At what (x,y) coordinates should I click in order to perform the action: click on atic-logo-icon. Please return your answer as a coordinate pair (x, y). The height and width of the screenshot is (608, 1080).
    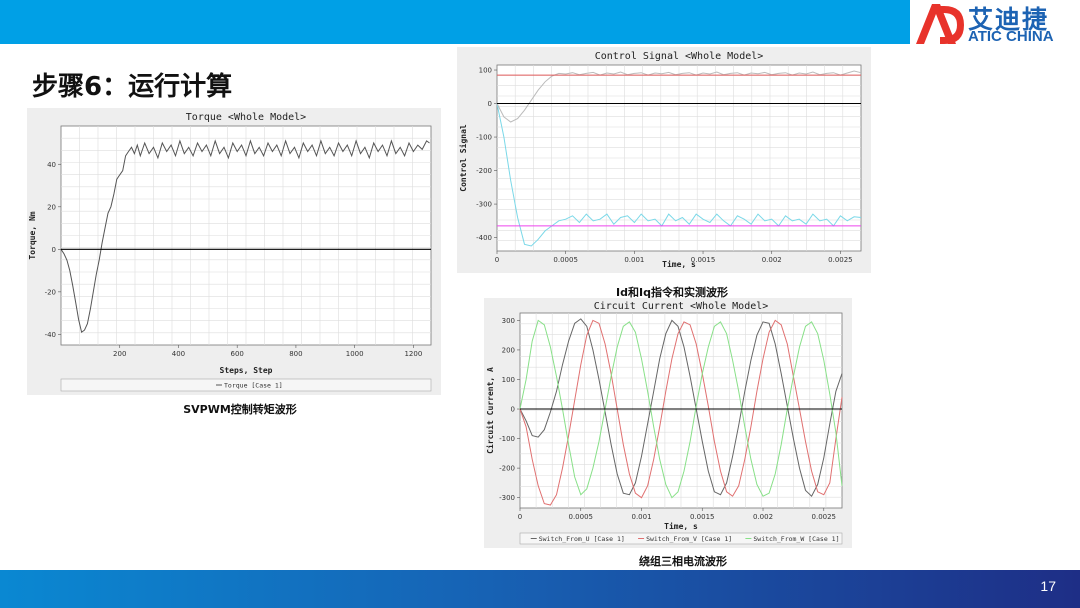
    Looking at the image, I should click on (940, 24).